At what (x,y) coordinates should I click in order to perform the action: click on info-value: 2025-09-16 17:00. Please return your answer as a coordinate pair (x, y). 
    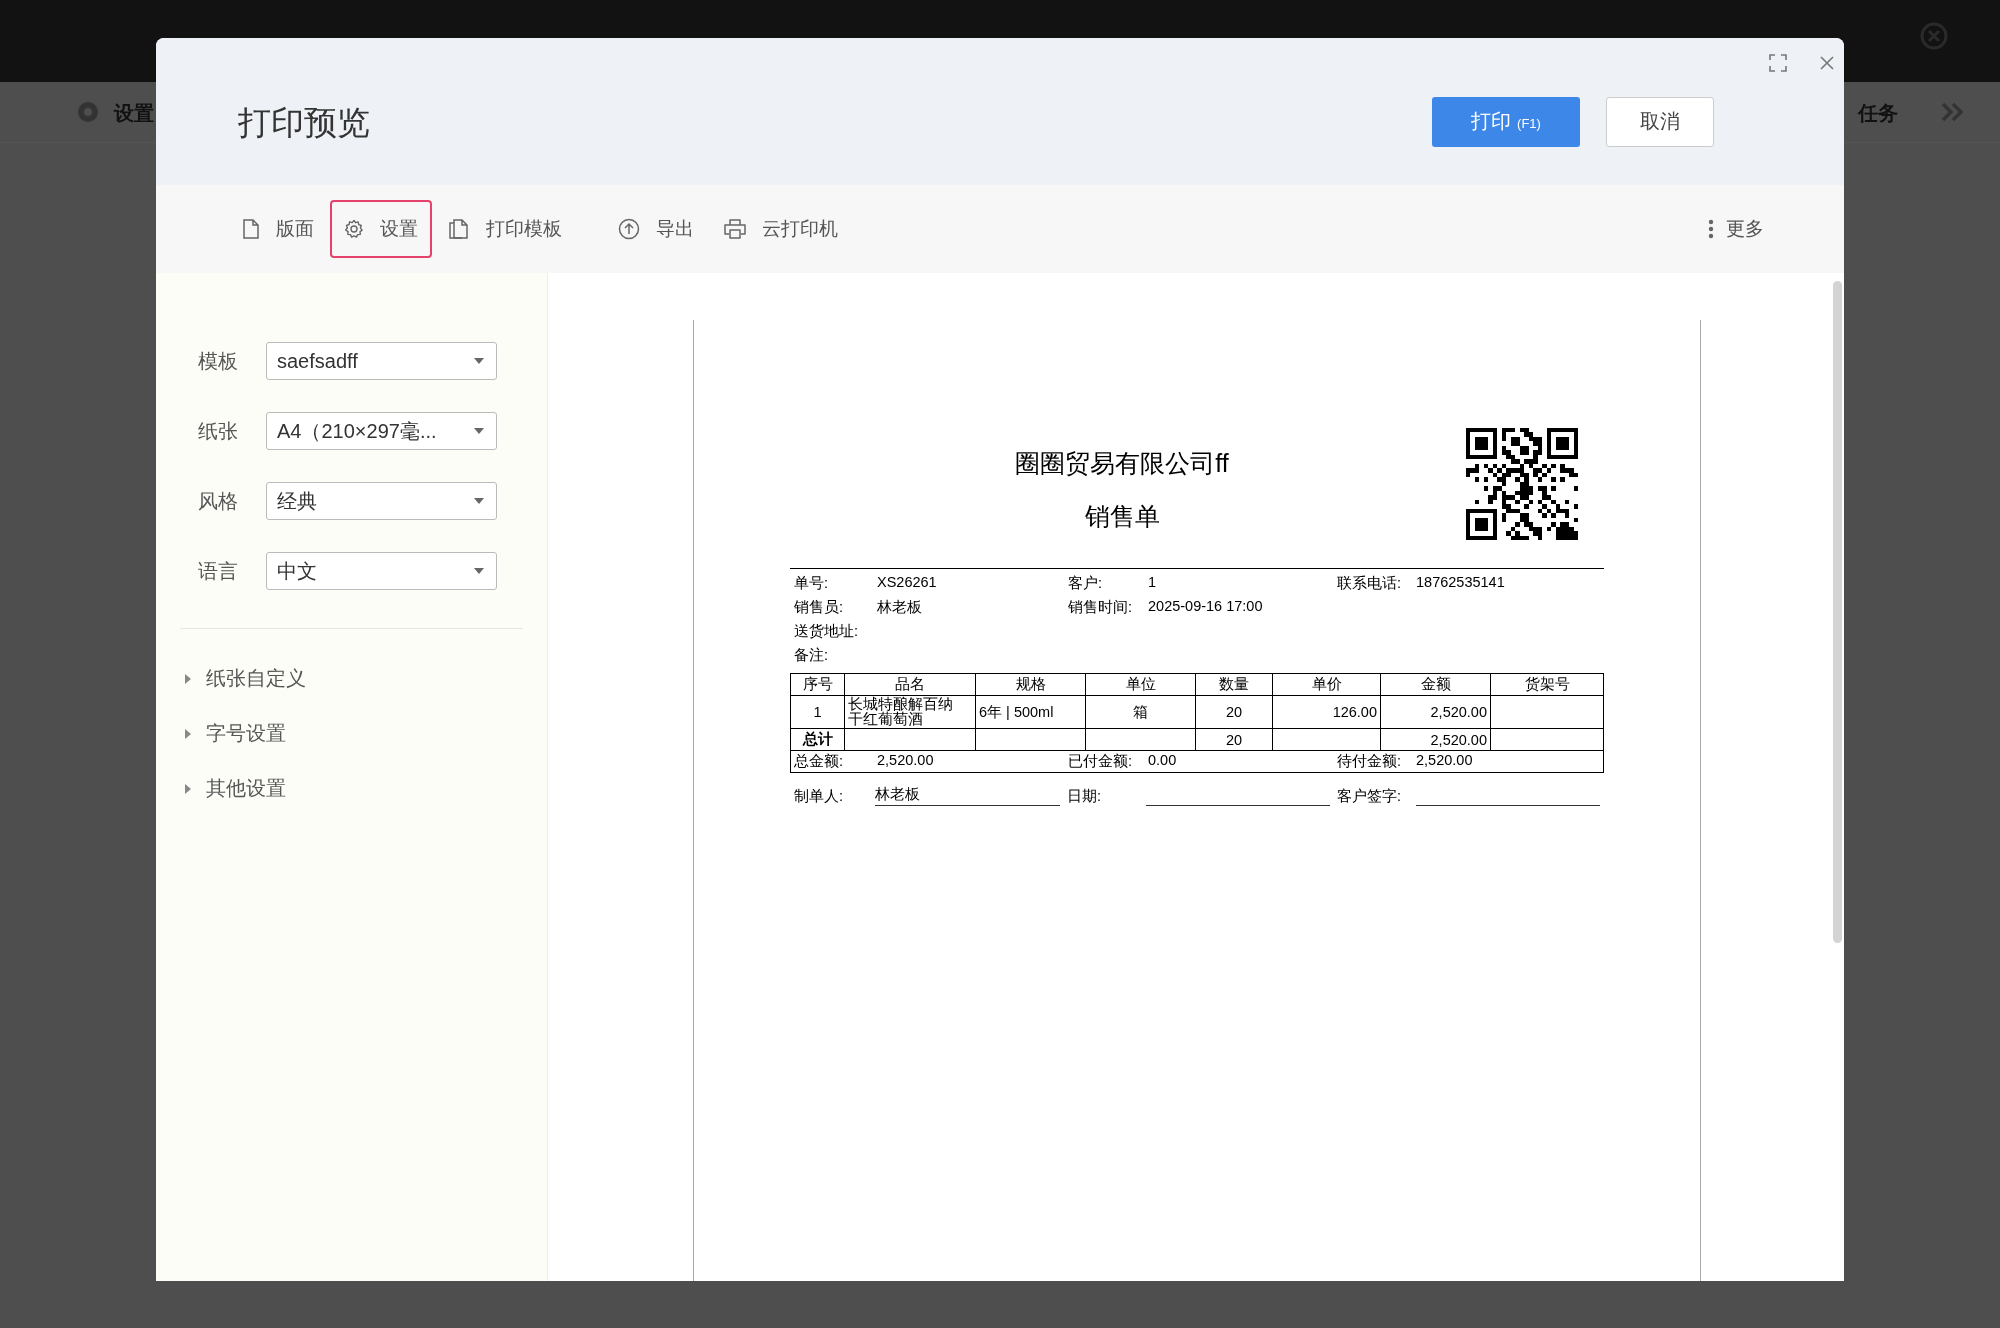
    Looking at the image, I should click on (1206, 607).